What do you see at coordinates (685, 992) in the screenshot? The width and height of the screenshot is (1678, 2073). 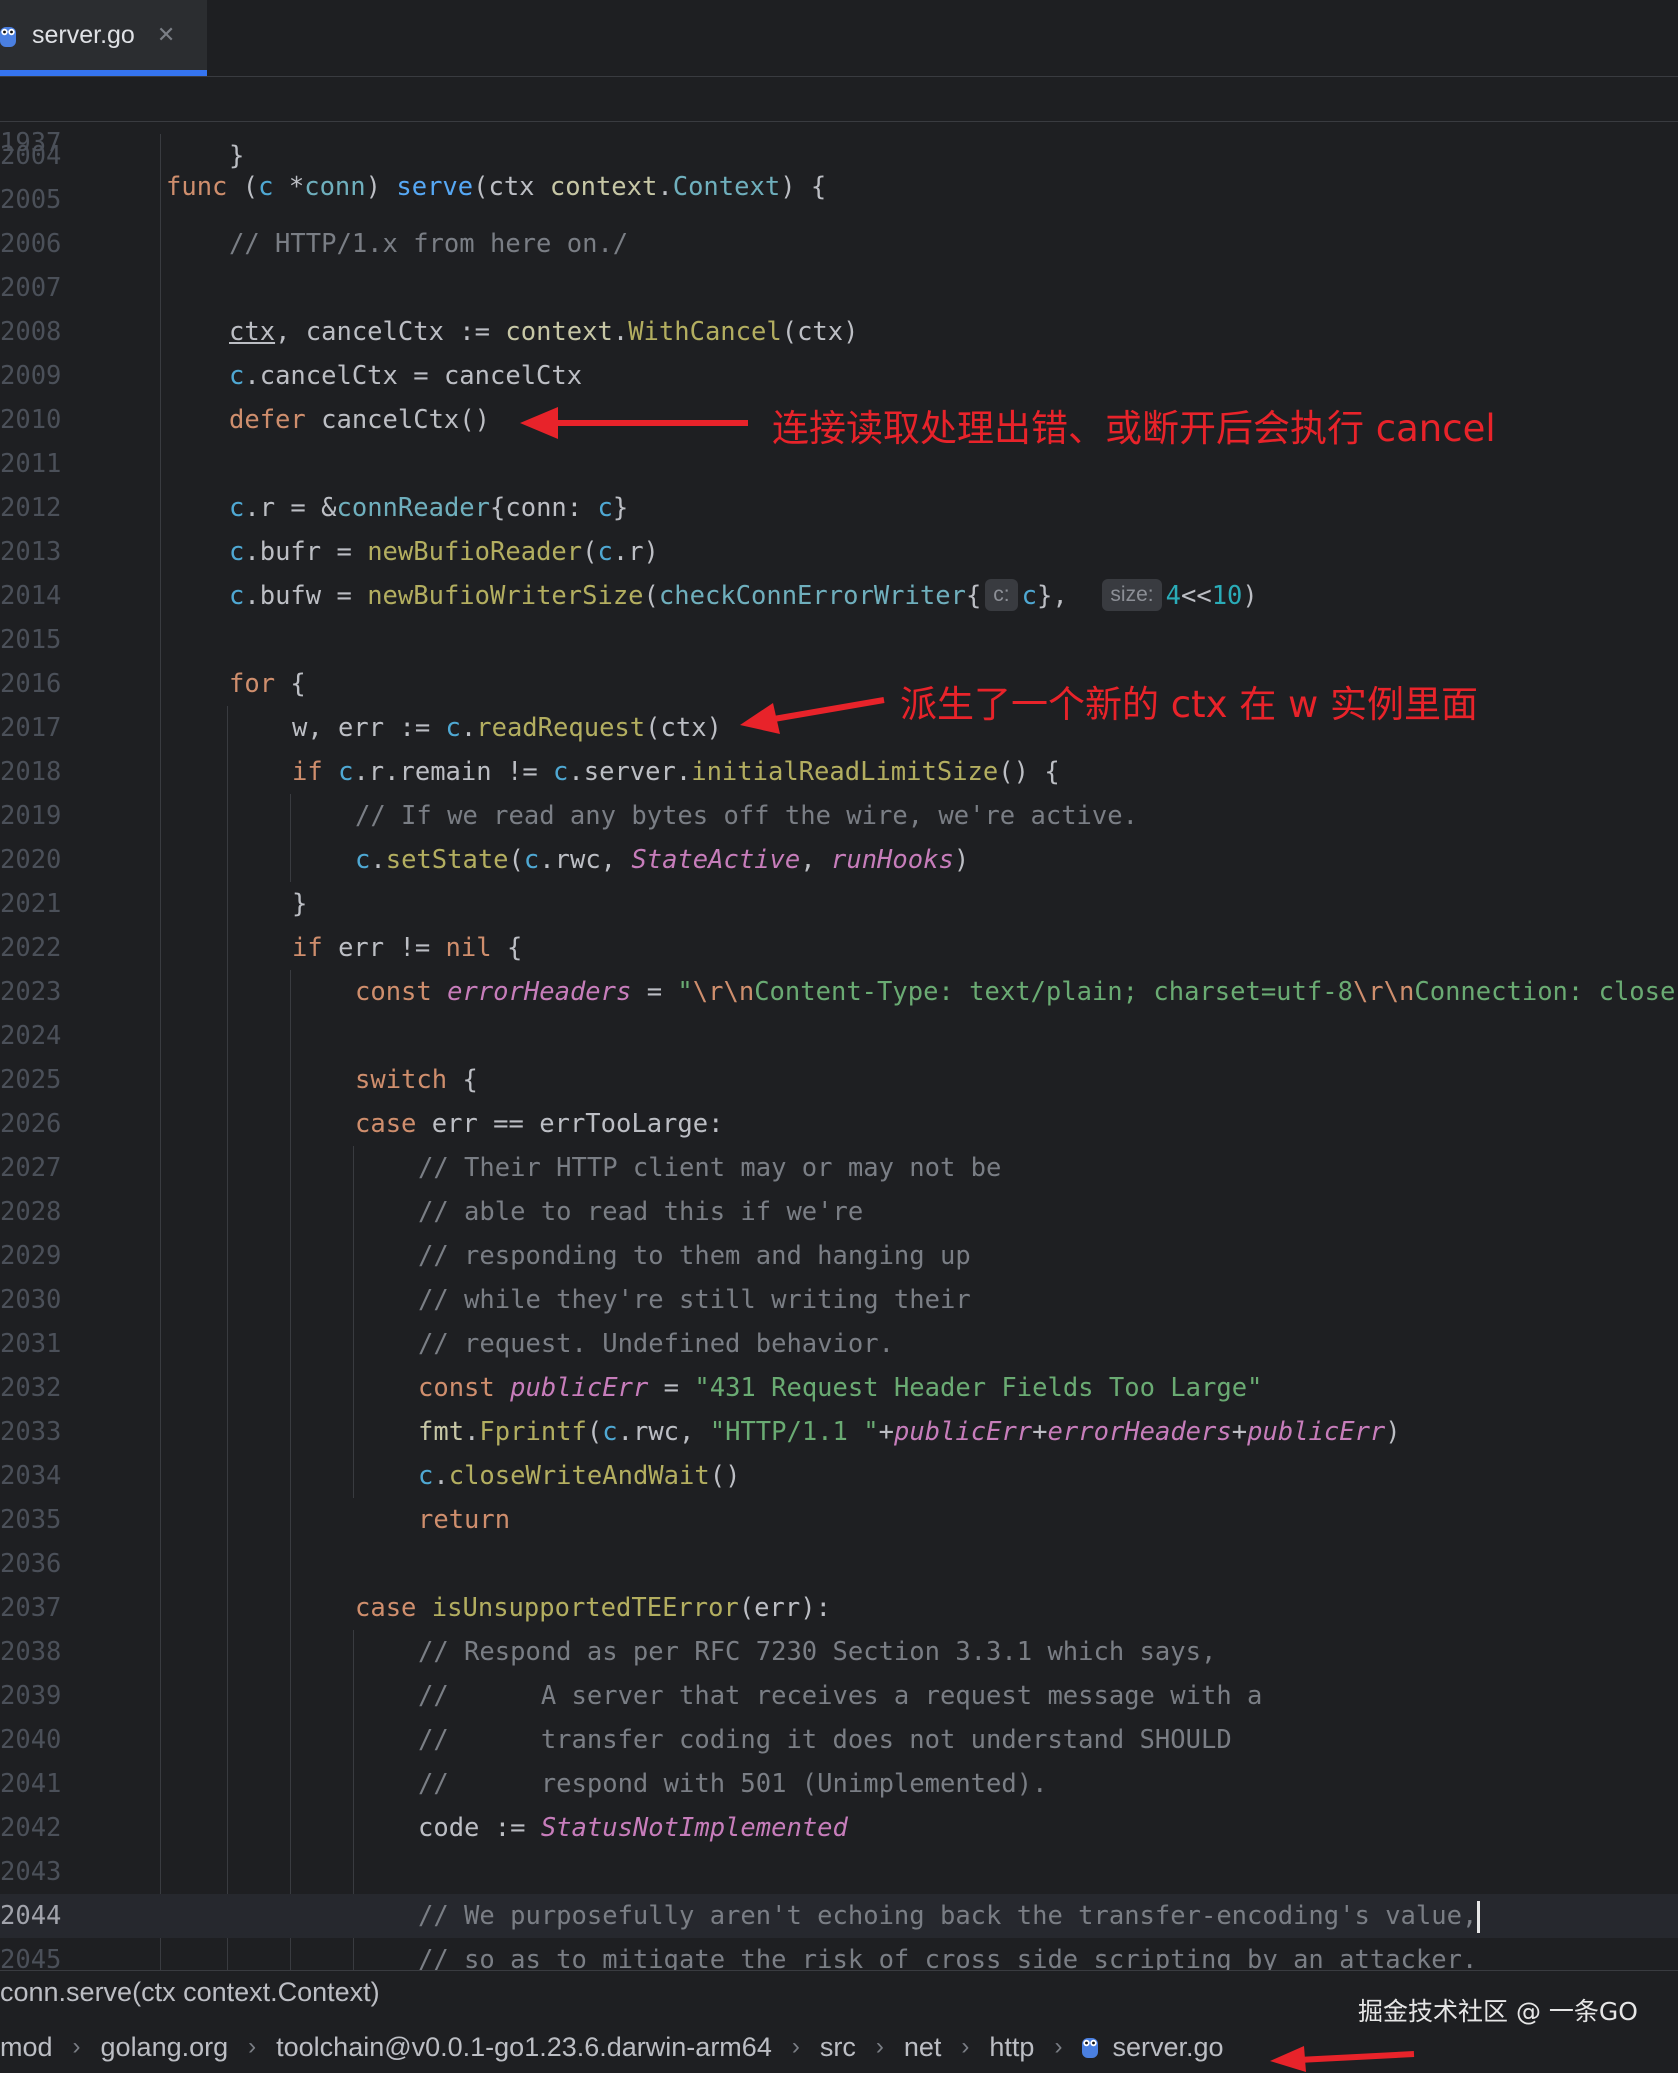 I see `code-token: "` at bounding box center [685, 992].